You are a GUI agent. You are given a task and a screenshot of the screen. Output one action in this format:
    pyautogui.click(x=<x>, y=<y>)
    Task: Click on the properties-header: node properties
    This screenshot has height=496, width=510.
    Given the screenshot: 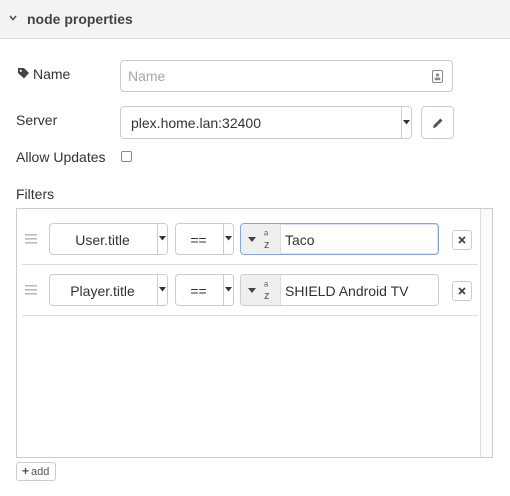 What is the action you would take?
    pyautogui.click(x=255, y=19)
    